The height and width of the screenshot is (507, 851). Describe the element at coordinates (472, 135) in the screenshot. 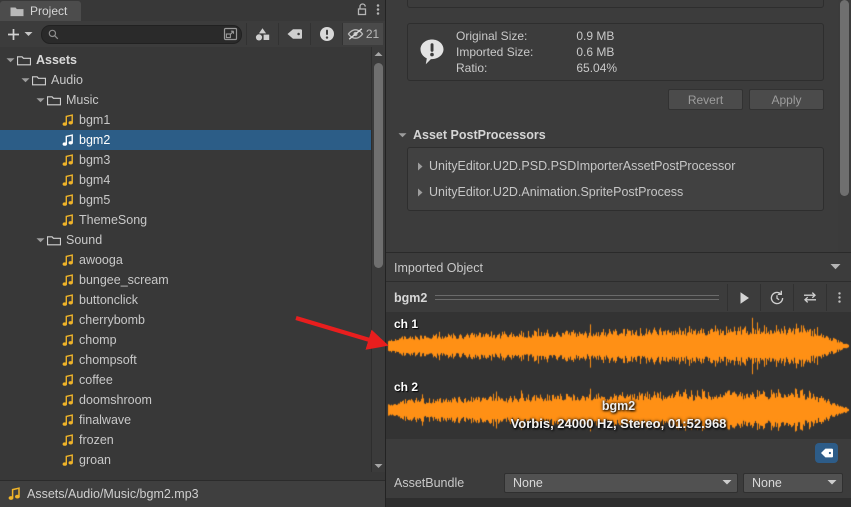

I see `asset-postprocessors-header: Asset PostProcessors` at that location.